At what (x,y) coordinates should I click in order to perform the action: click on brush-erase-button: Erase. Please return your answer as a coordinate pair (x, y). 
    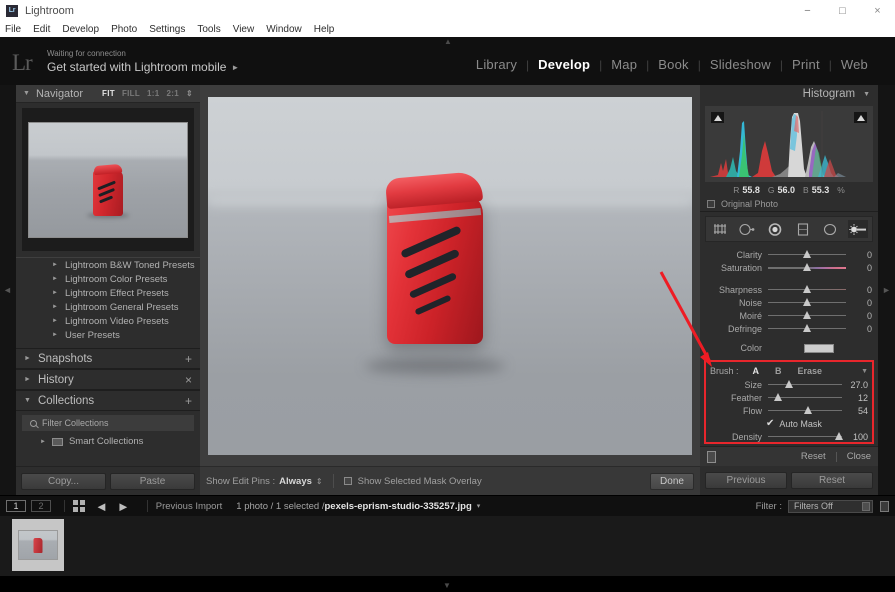
    Looking at the image, I should click on (810, 371).